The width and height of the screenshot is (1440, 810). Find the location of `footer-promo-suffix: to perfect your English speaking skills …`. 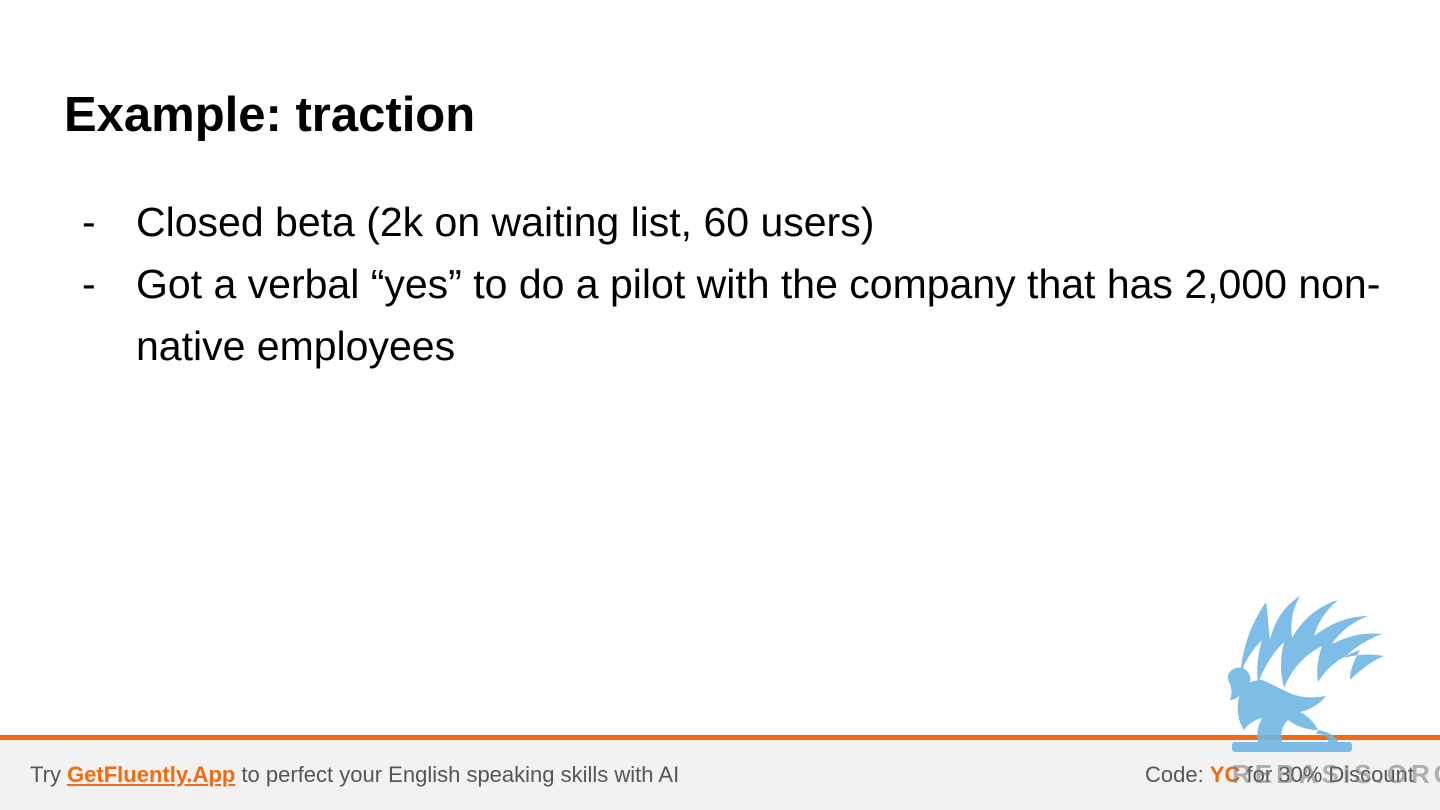

footer-promo-suffix: to perfect your English speaking skills … is located at coordinates (457, 774).